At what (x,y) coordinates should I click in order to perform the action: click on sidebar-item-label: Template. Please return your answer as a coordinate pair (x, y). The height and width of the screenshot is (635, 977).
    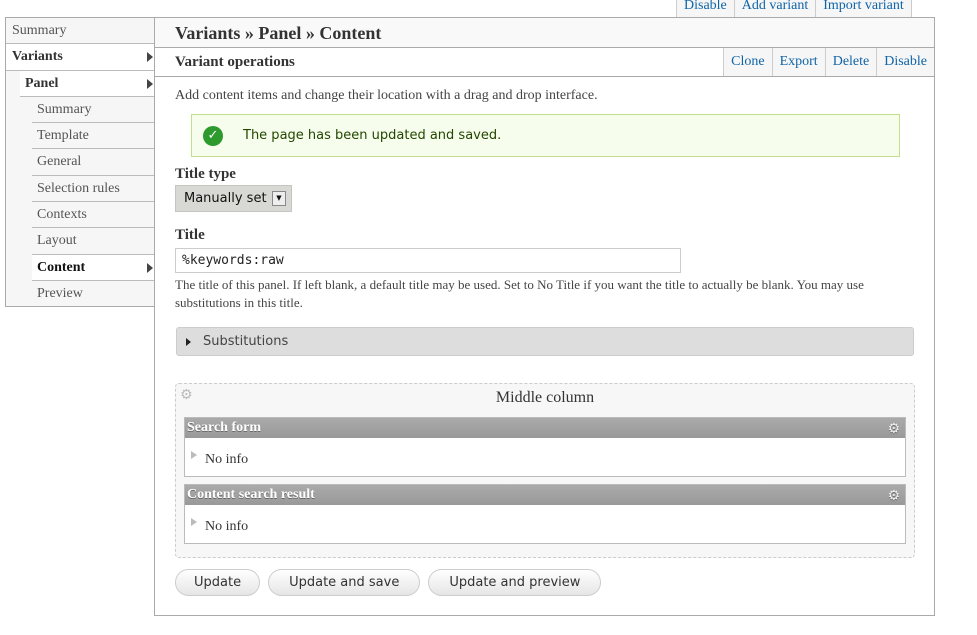
    Looking at the image, I should click on (63, 136).